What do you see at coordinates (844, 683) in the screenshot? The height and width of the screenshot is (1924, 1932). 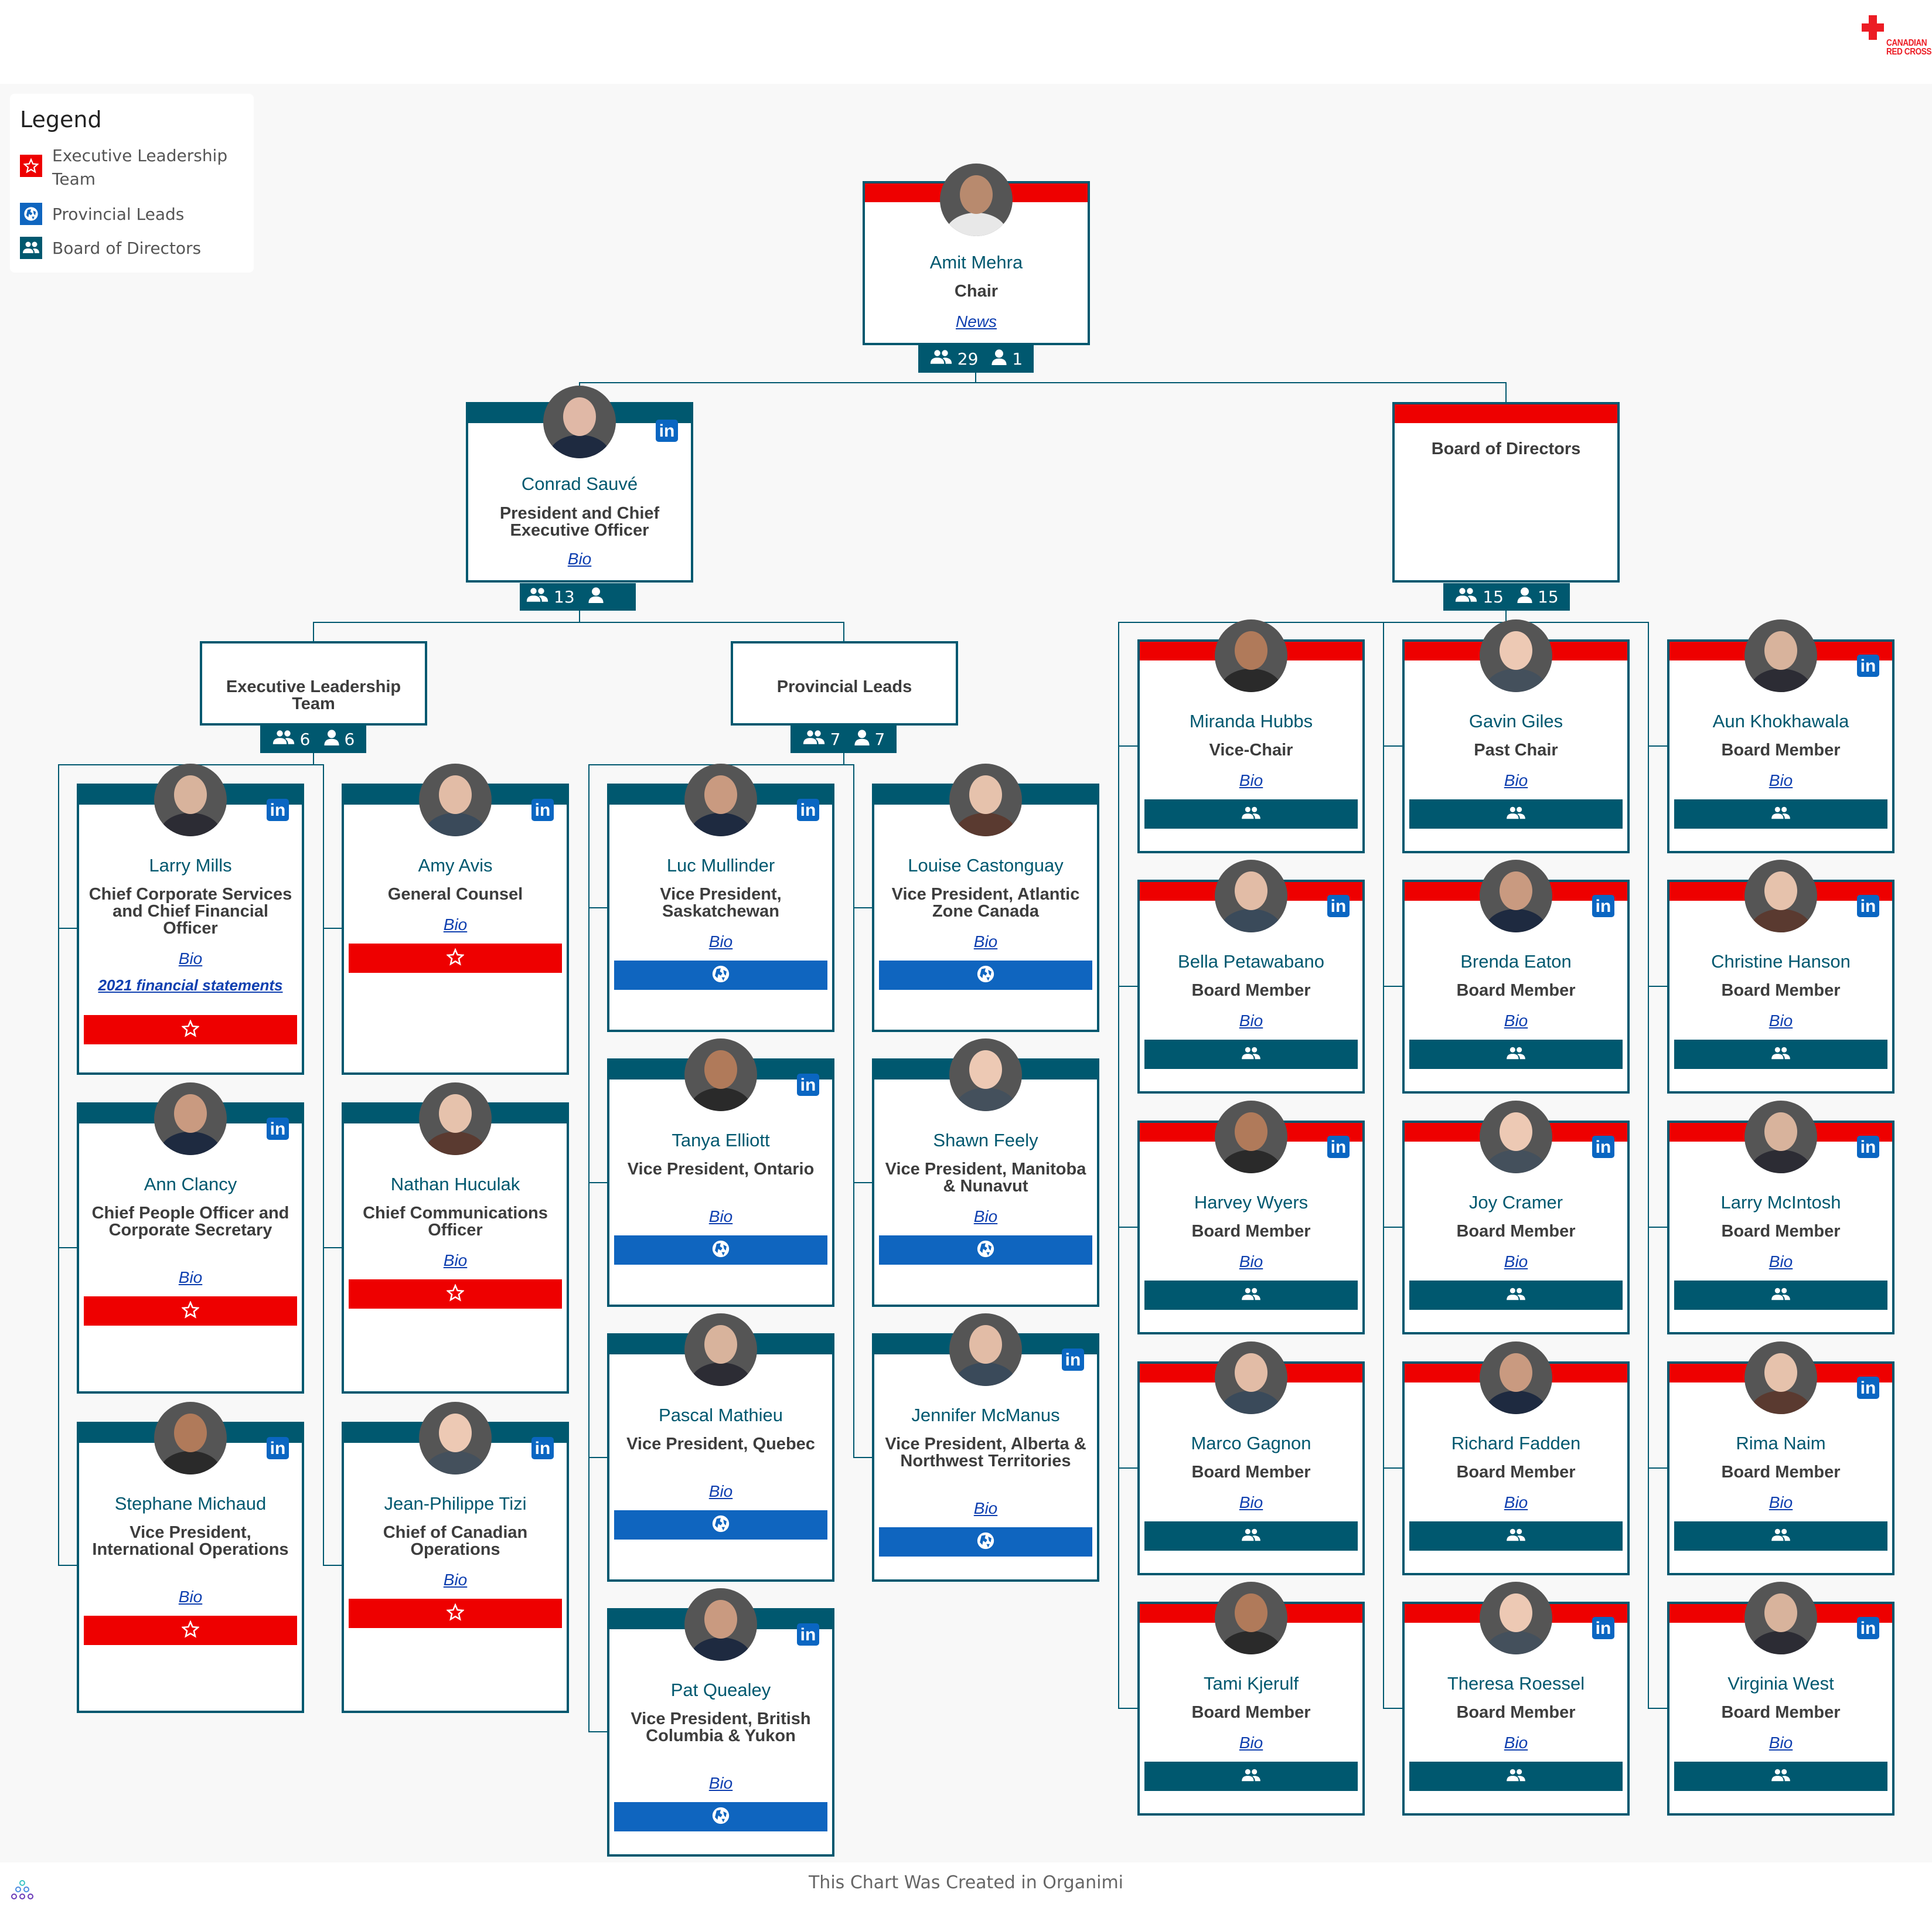 I see `group-card-provincial-leads: Provincial Leads` at bounding box center [844, 683].